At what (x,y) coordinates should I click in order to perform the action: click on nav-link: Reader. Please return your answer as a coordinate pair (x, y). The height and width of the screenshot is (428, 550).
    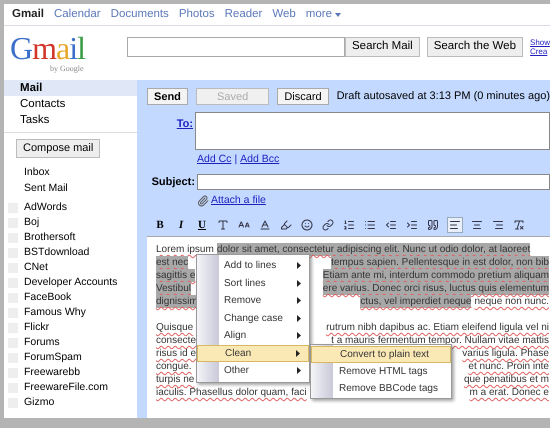
    Looking at the image, I should click on (243, 15).